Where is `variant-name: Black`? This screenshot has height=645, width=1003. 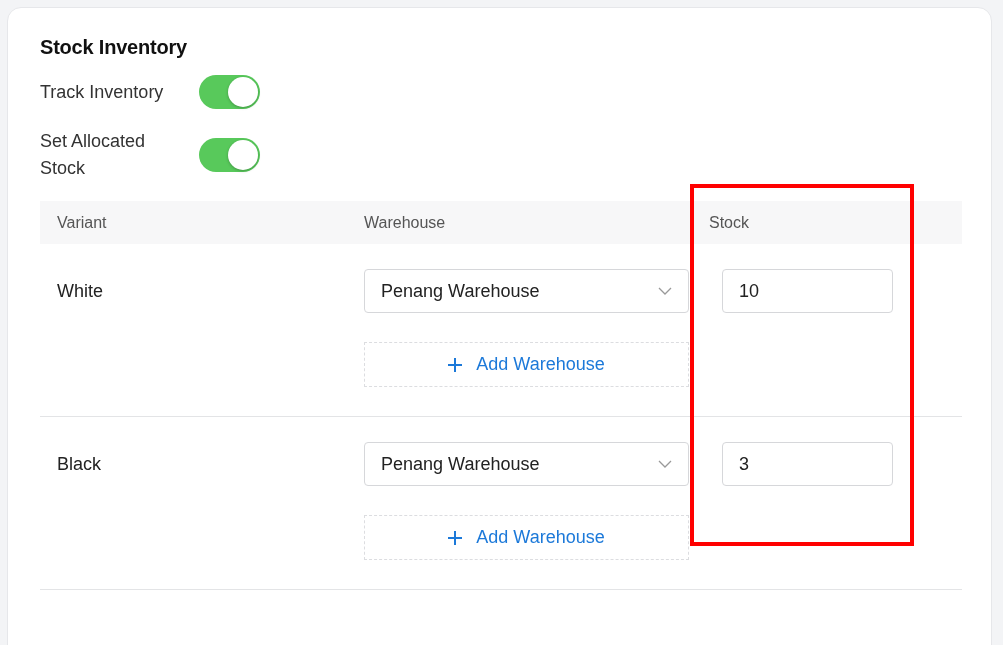 variant-name: Black is located at coordinates (78, 464).